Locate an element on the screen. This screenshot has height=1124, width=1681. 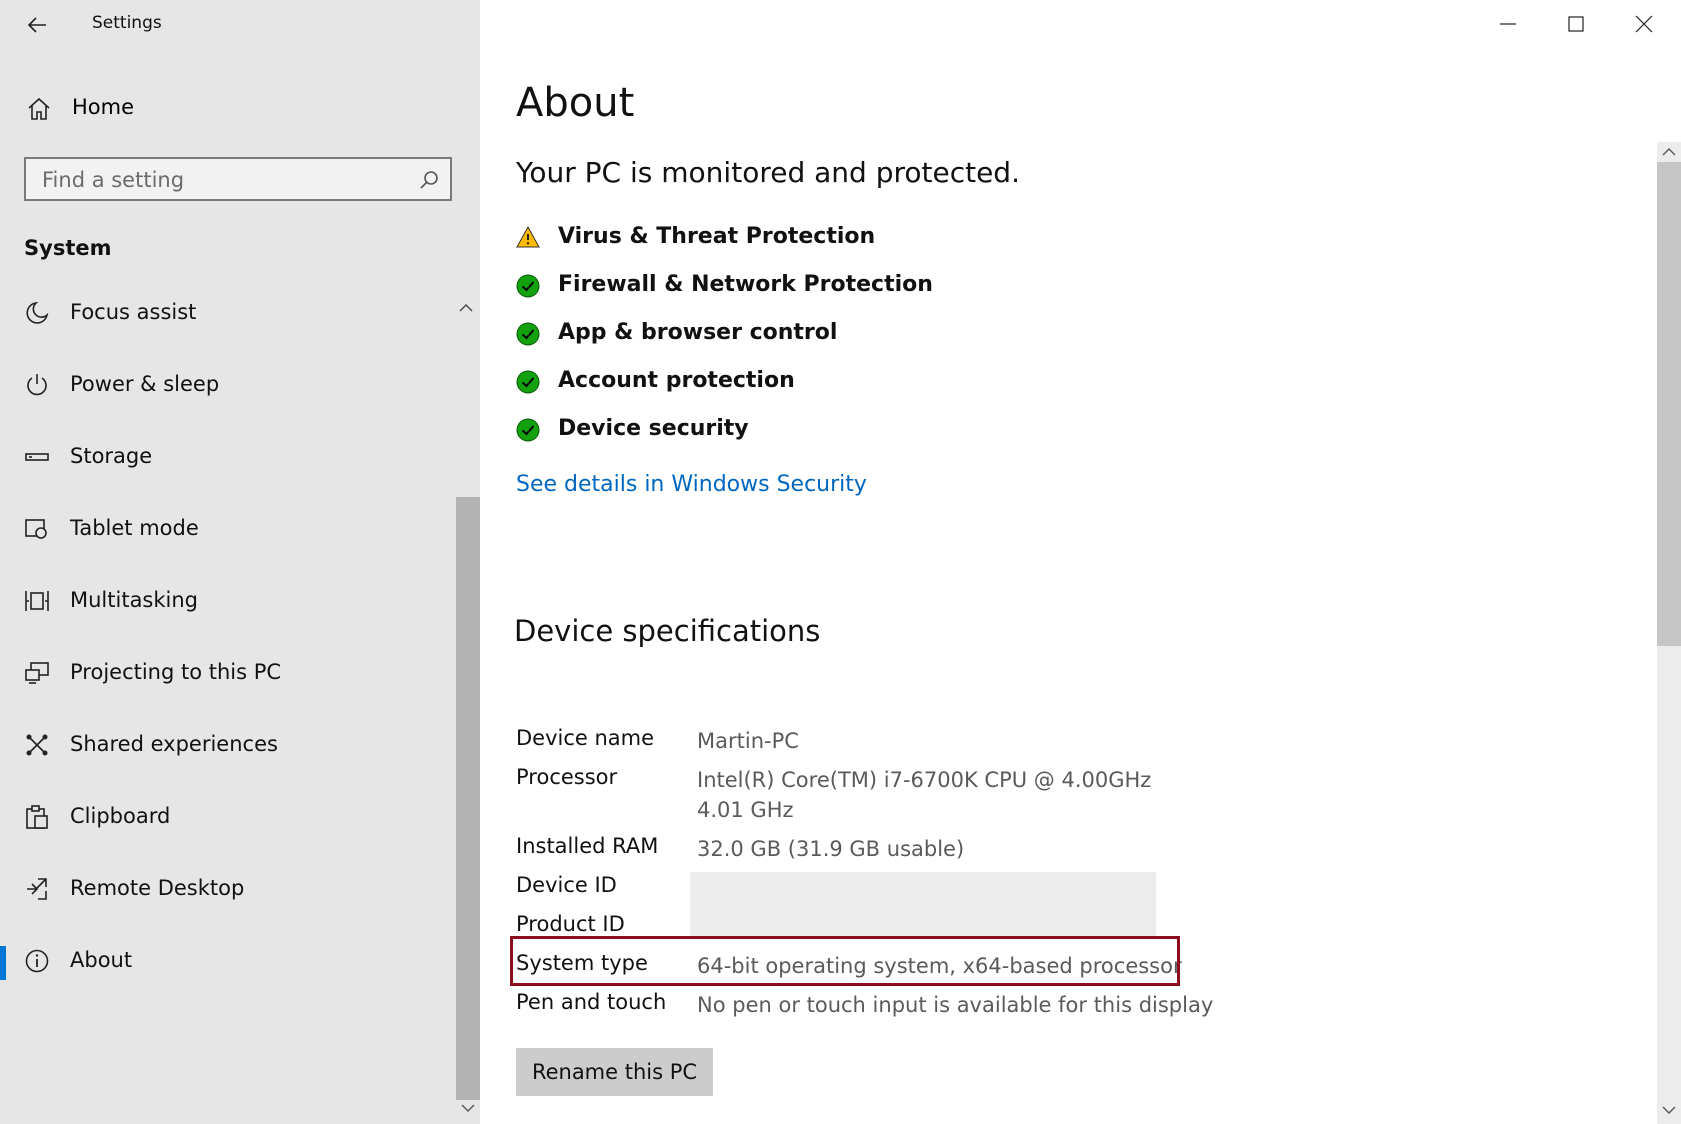
app-title: Settings is located at coordinates (127, 23).